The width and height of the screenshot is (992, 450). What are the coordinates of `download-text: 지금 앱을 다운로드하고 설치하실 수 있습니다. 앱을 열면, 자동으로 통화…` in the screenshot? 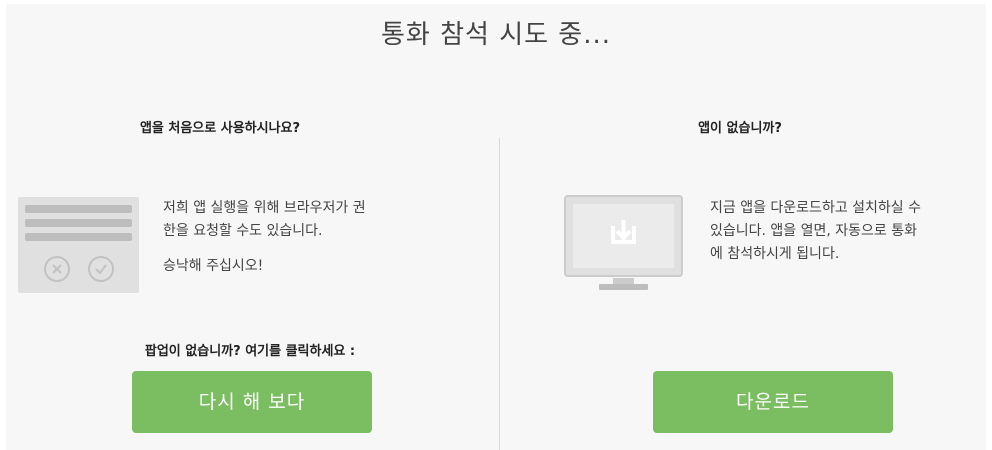 It's located at (850, 231).